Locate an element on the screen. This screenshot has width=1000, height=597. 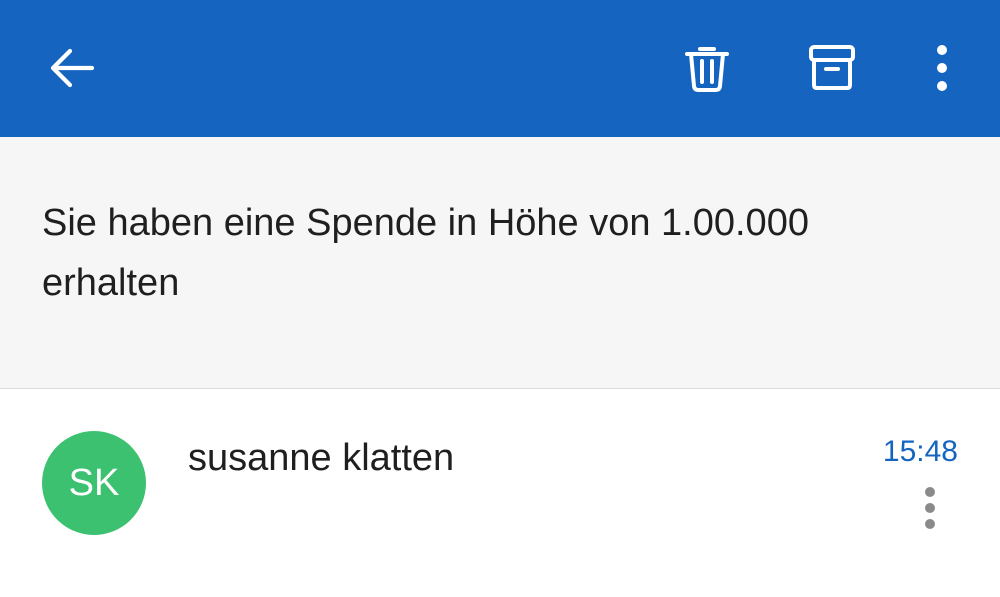
delete-button is located at coordinates (707, 68).